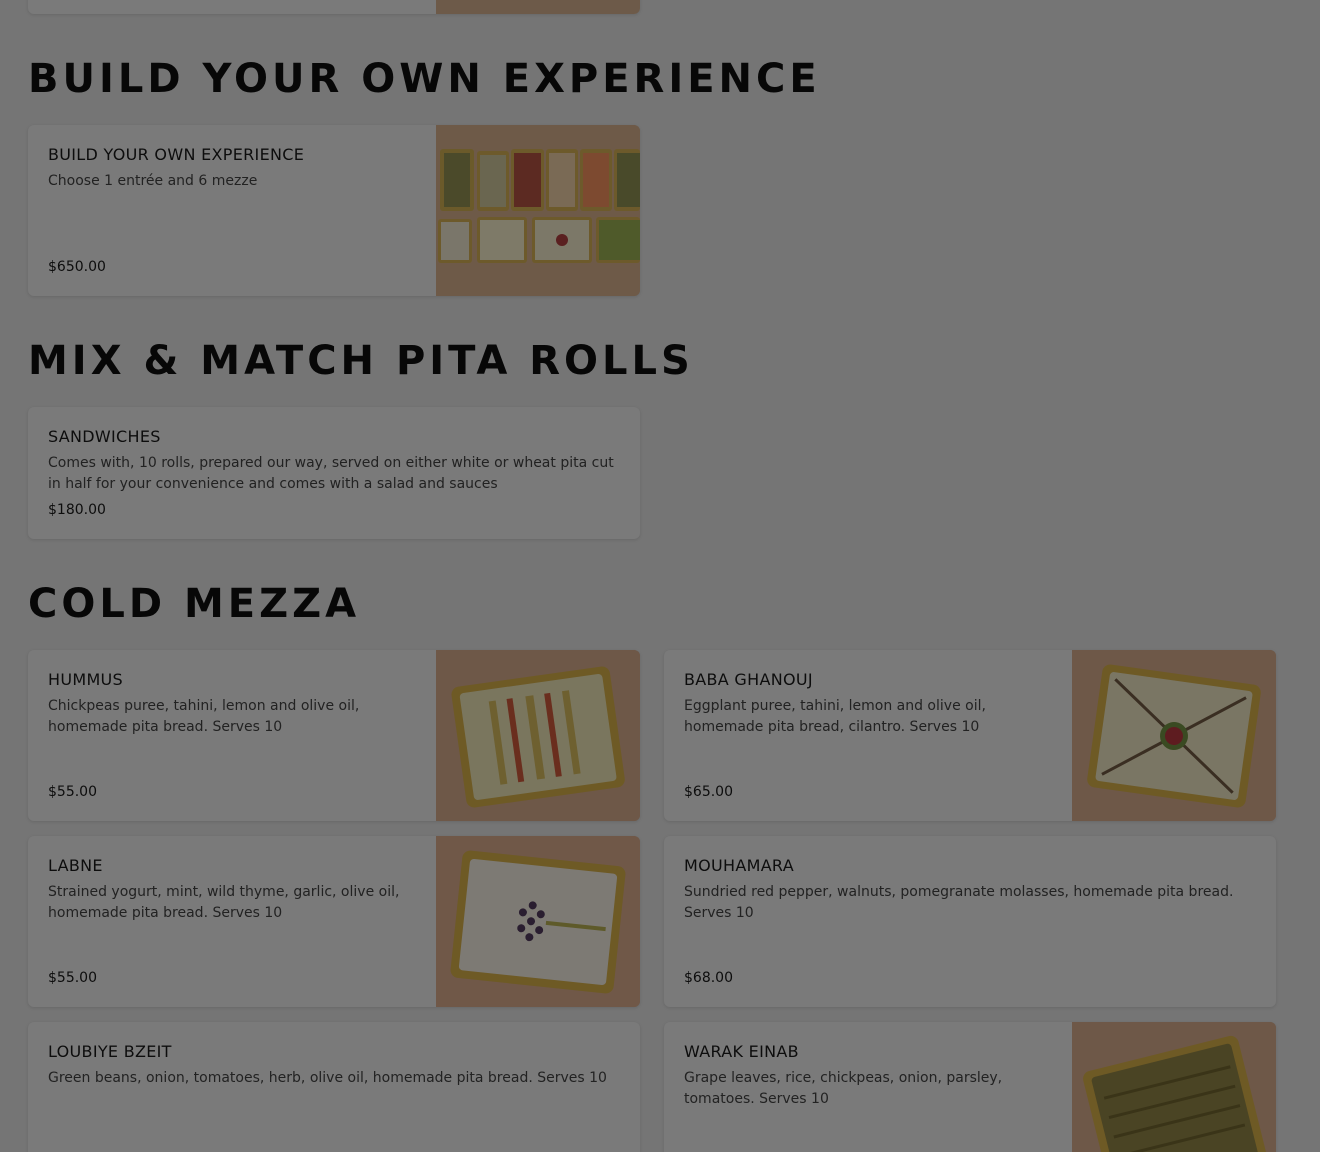 This screenshot has height=1152, width=1320. Describe the element at coordinates (153, 181) in the screenshot. I see `item-description: Choose 1 entrée and 6 mezze` at that location.